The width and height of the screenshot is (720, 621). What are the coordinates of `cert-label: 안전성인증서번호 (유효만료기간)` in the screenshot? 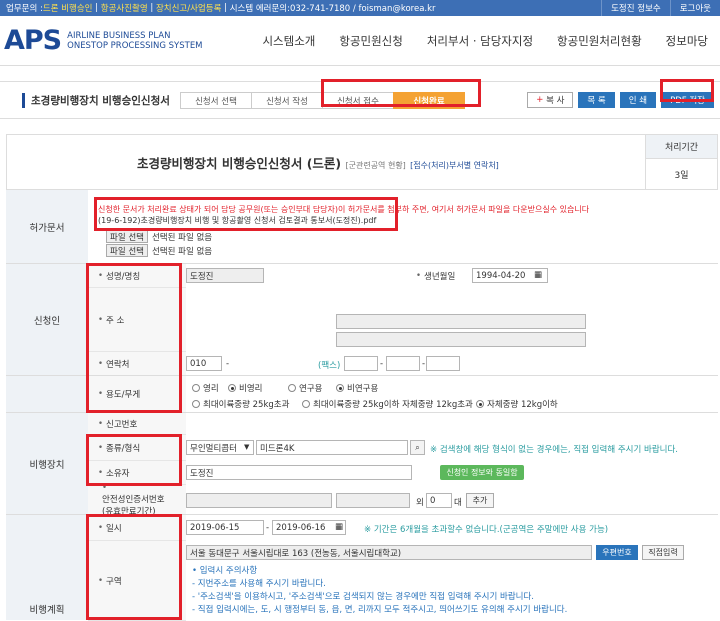 It's located at (137, 501).